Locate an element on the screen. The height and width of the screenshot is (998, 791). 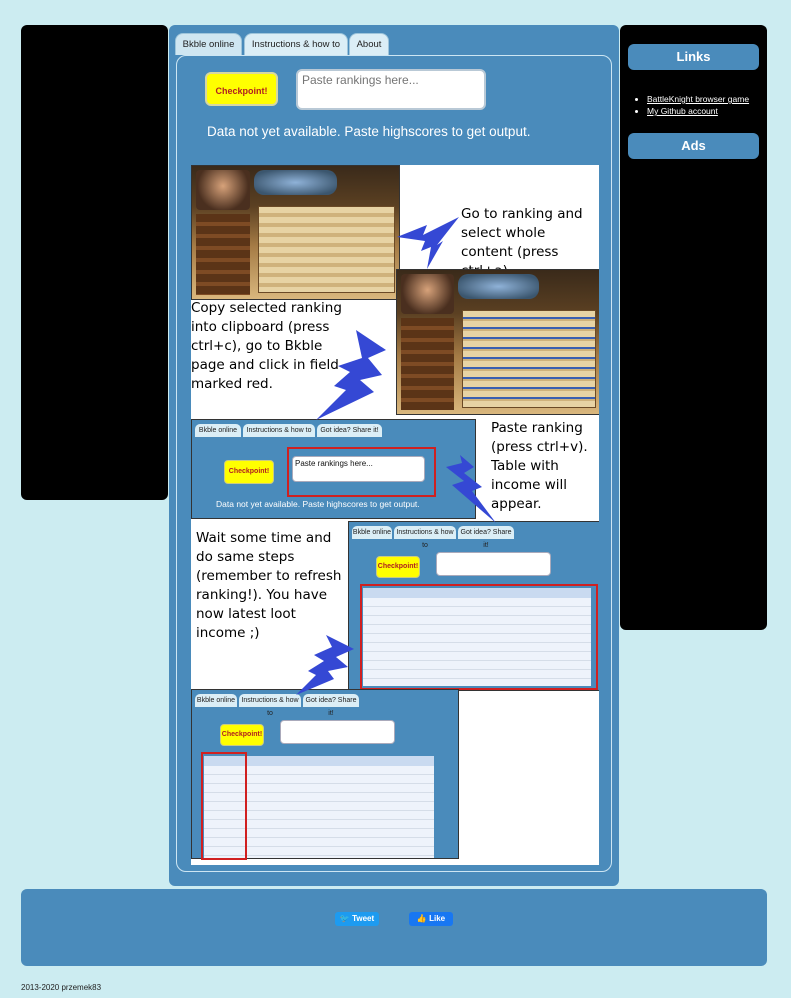
rankings-input is located at coordinates (391, 89).